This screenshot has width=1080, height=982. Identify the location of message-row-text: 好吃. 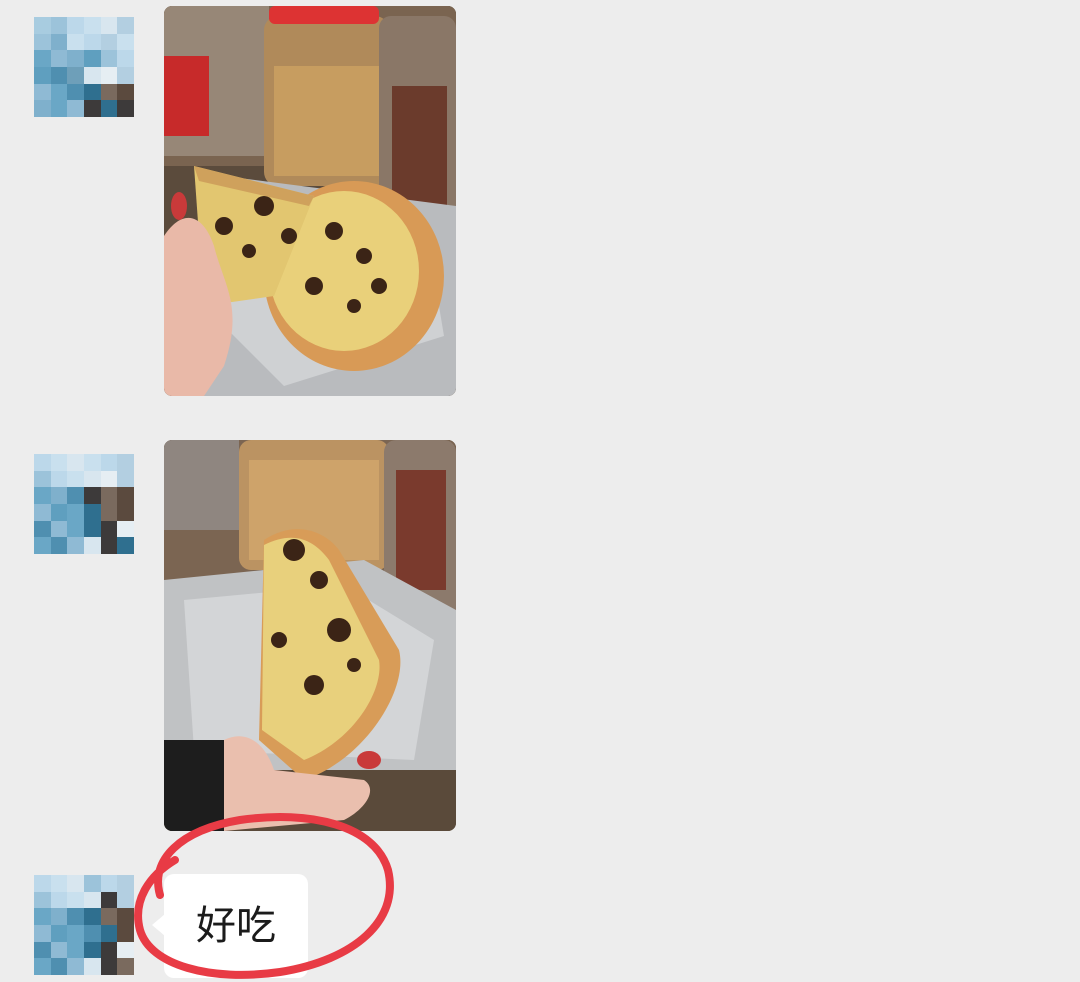
(540, 923).